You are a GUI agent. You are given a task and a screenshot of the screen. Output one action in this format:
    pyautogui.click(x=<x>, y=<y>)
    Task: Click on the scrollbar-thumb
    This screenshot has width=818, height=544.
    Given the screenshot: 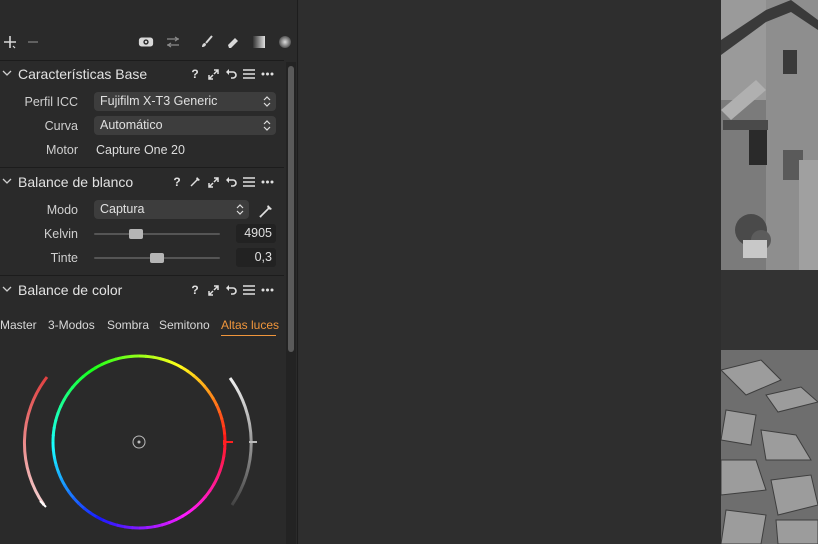 What is the action you would take?
    pyautogui.click(x=291, y=209)
    